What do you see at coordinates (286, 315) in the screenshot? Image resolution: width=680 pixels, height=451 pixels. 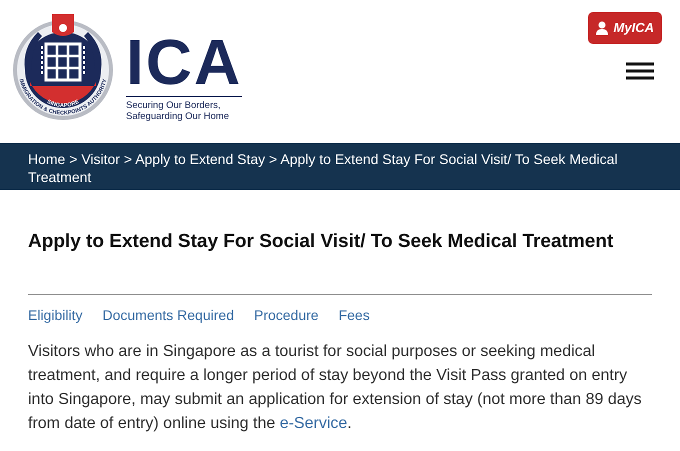 I see `section-link: Procedure` at bounding box center [286, 315].